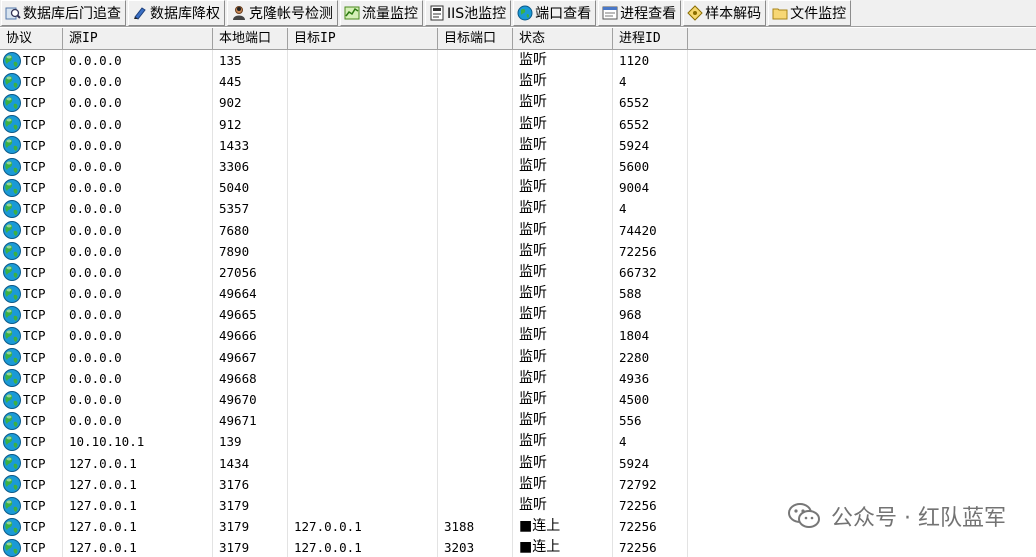  I want to click on table-row: TCP 0.0.0.0 902 监听 6552, so click(518, 103).